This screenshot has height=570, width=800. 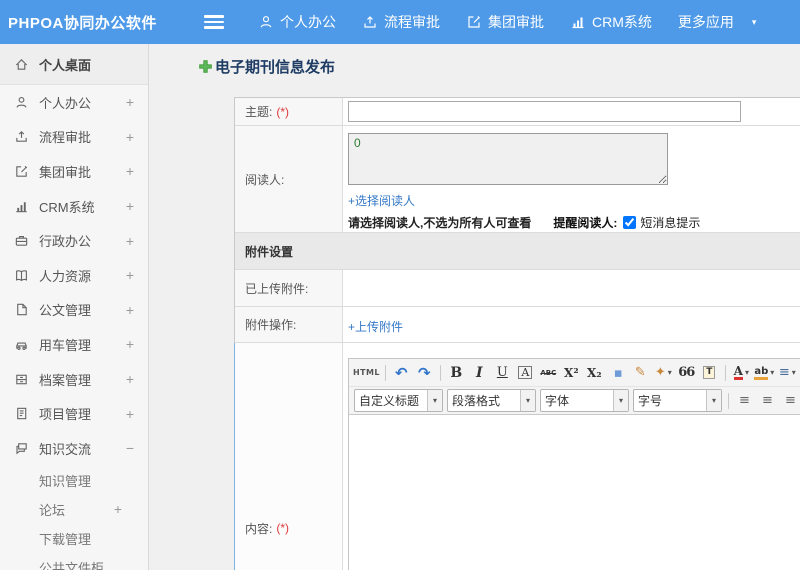 What do you see at coordinates (65, 539) in the screenshot?
I see `sidebar-item-label: 下载管理` at bounding box center [65, 539].